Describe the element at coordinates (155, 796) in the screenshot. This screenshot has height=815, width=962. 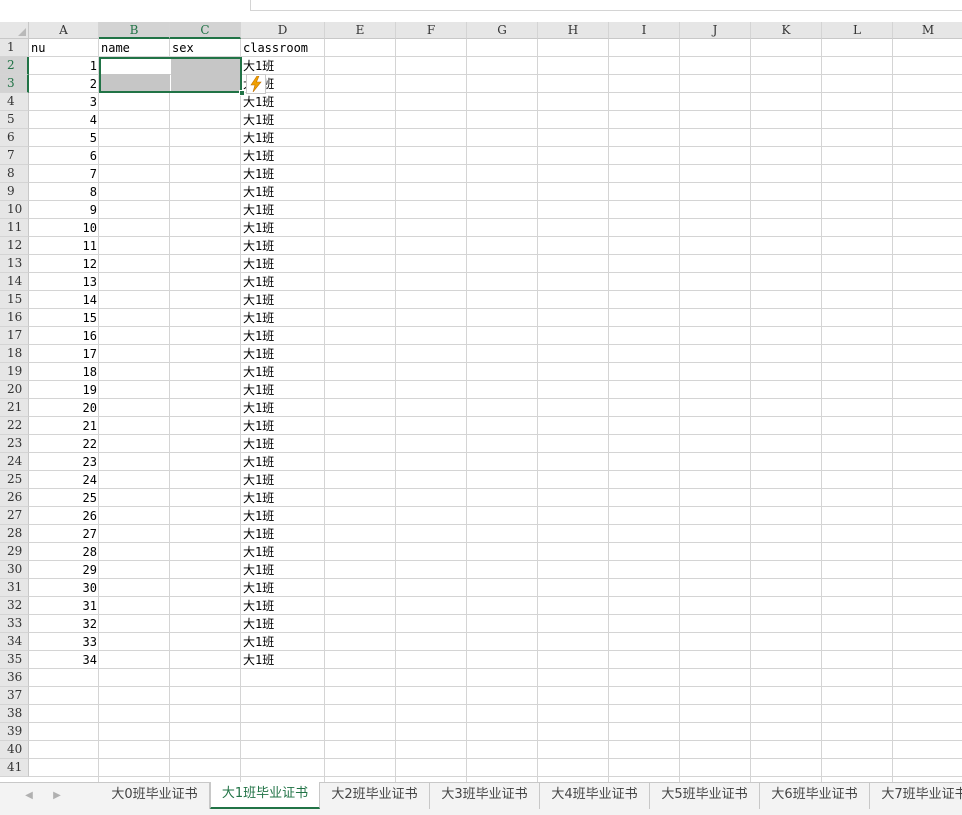
I see `sheet-tab-0: 大0班毕业证书` at that location.